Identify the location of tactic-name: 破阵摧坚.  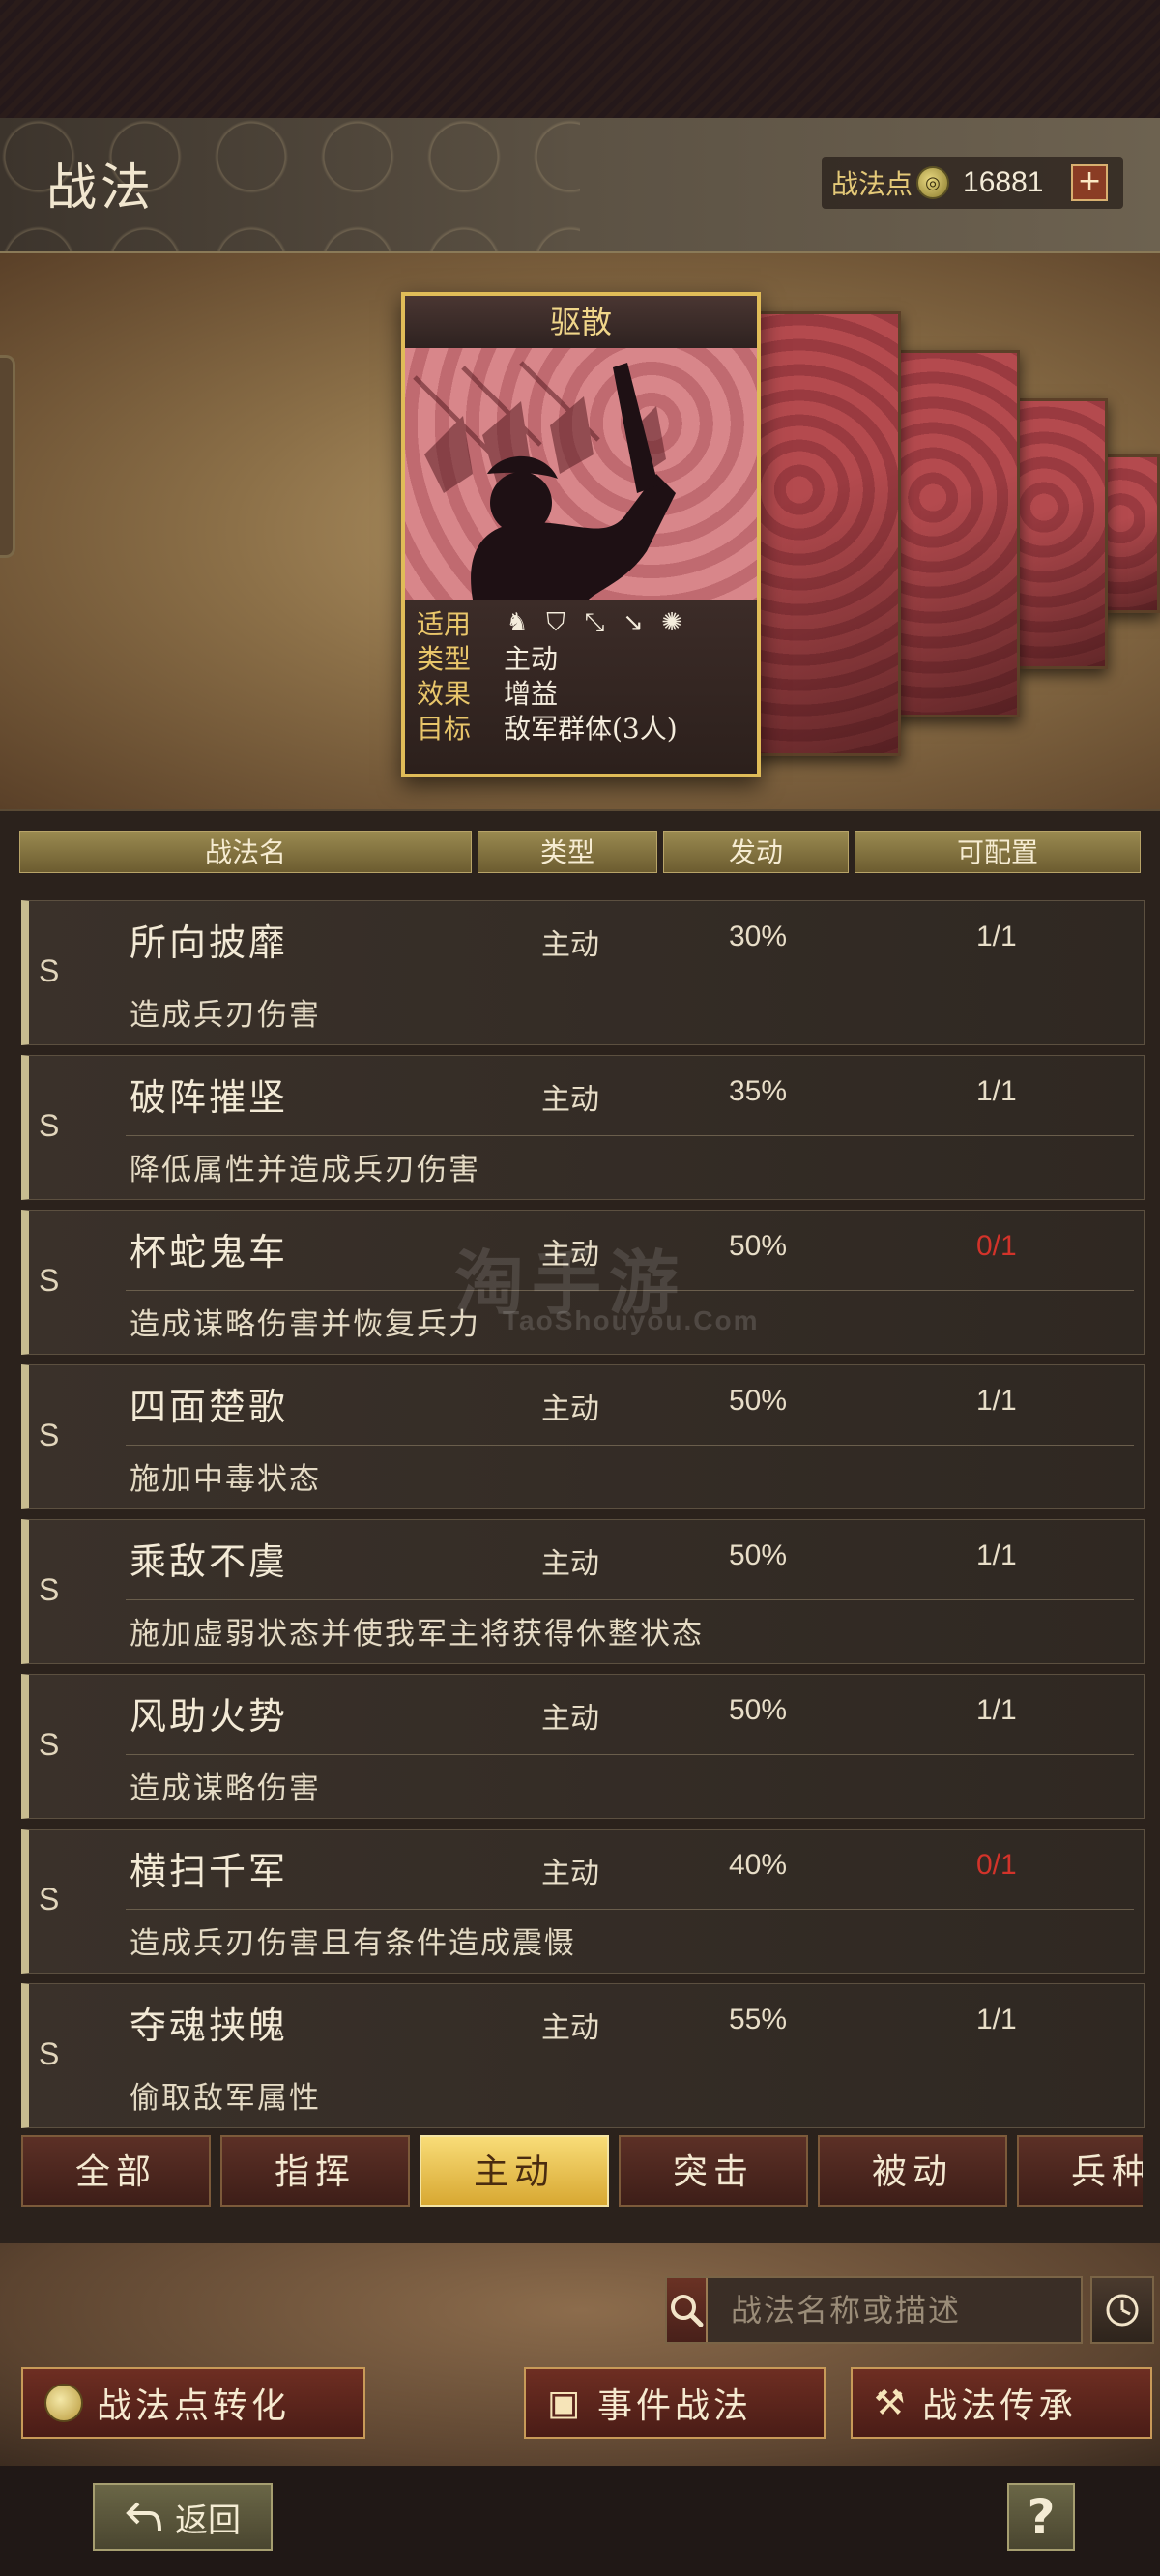
(210, 1097).